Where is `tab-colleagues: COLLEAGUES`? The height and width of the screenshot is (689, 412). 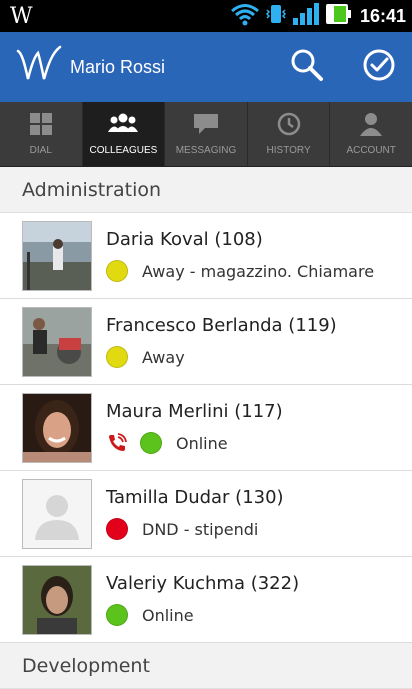 tab-colleagues: COLLEAGUES is located at coordinates (124, 134).